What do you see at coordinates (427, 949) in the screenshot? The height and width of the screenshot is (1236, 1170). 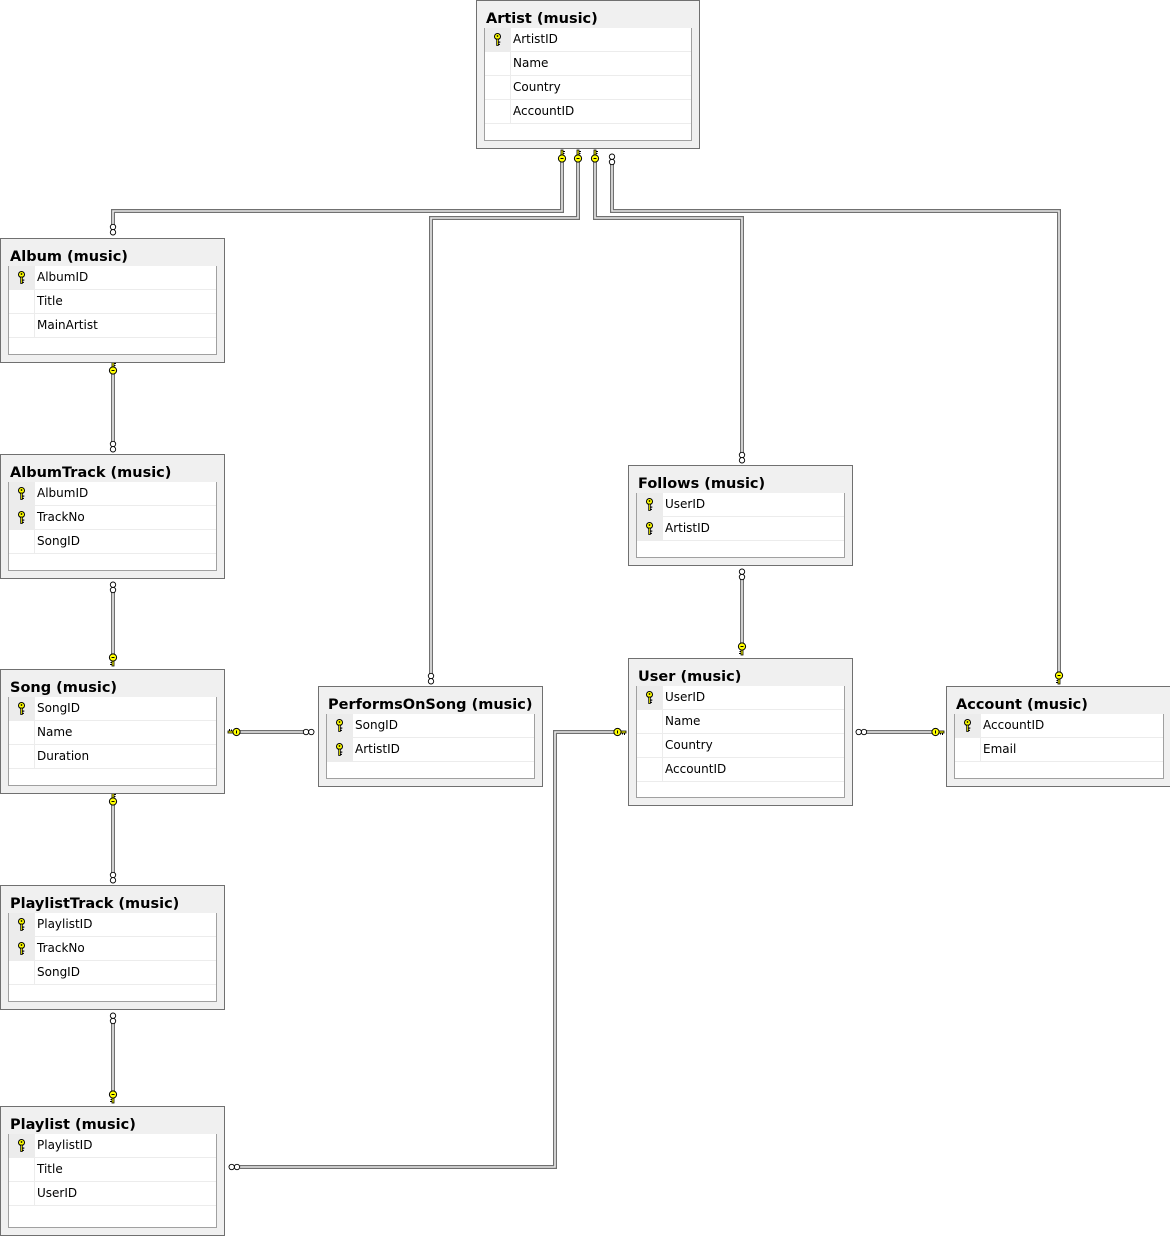 I see `relationship-user-playlist` at bounding box center [427, 949].